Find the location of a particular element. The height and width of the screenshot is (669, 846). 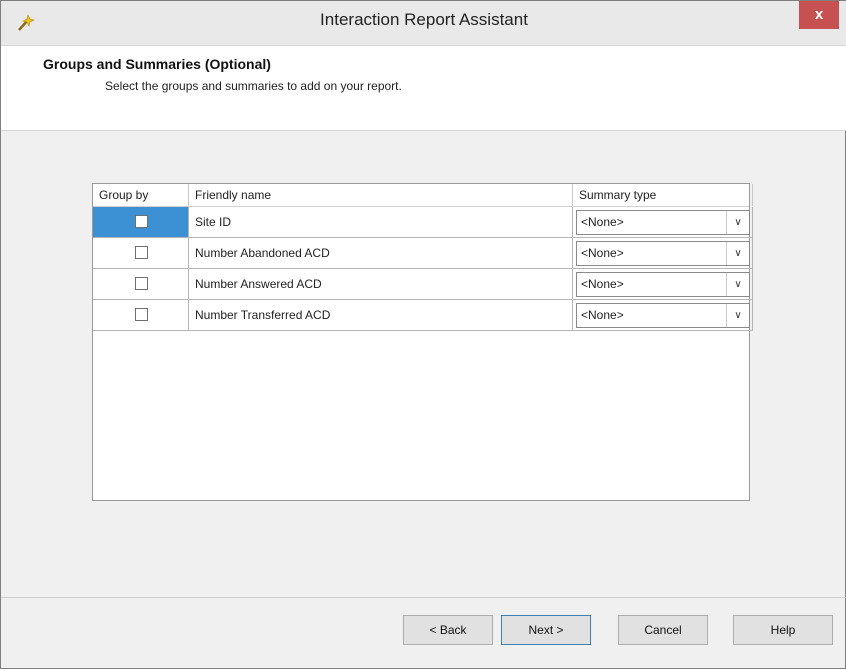

cancel-button: Cancel is located at coordinates (663, 630).